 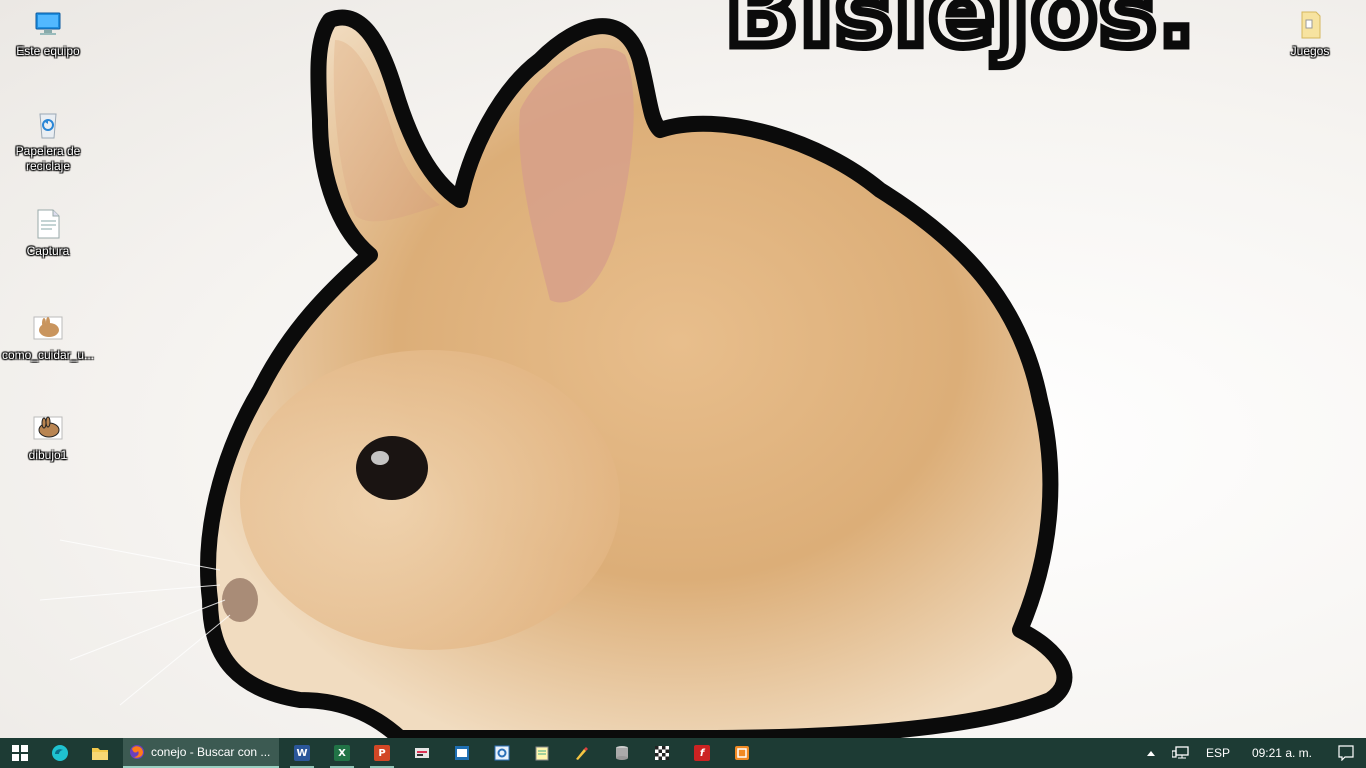 What do you see at coordinates (48, 51) in the screenshot?
I see `desktop-icon-label: Este equipo` at bounding box center [48, 51].